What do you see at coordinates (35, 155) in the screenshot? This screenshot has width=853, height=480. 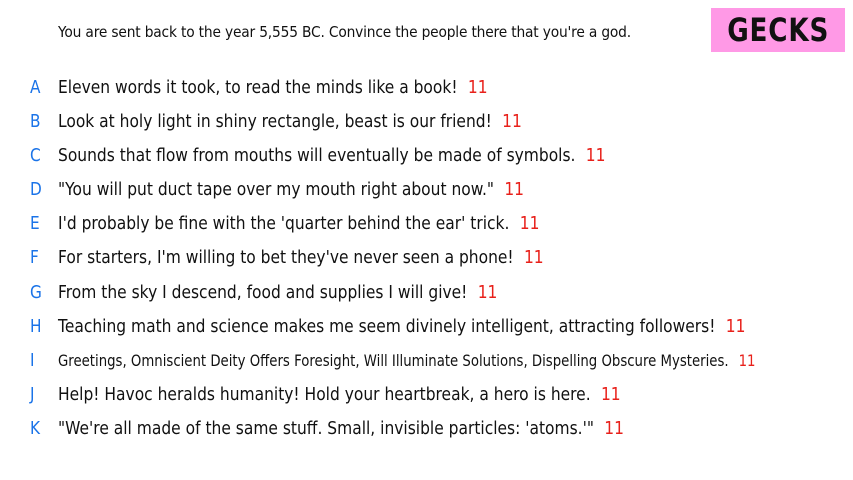 I see `answer-letter: C` at bounding box center [35, 155].